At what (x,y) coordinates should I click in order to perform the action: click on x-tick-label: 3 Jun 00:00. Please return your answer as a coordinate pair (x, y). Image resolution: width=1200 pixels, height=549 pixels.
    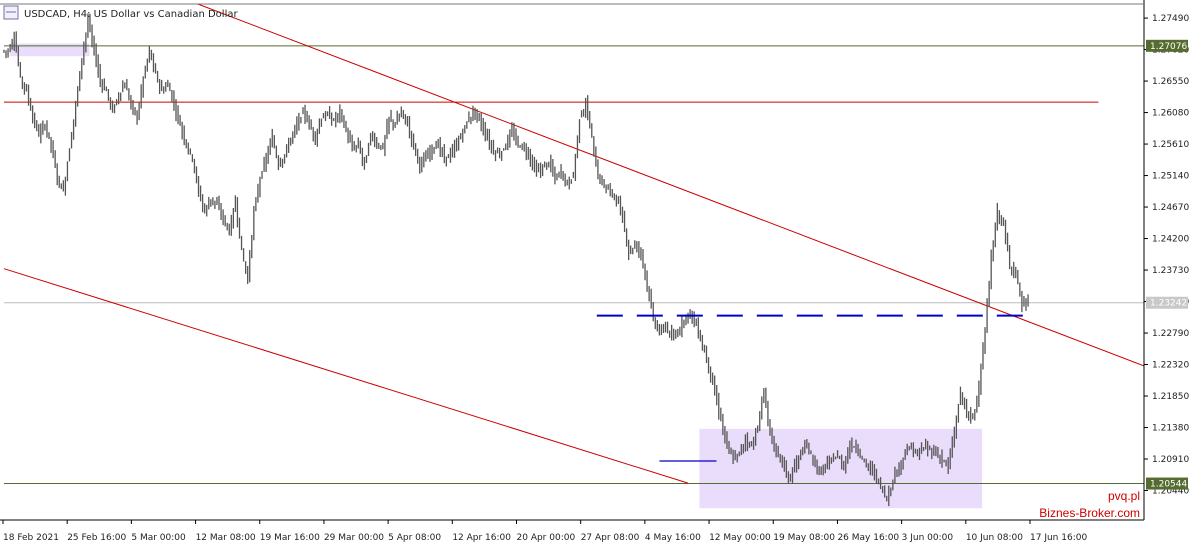
    Looking at the image, I should click on (928, 538).